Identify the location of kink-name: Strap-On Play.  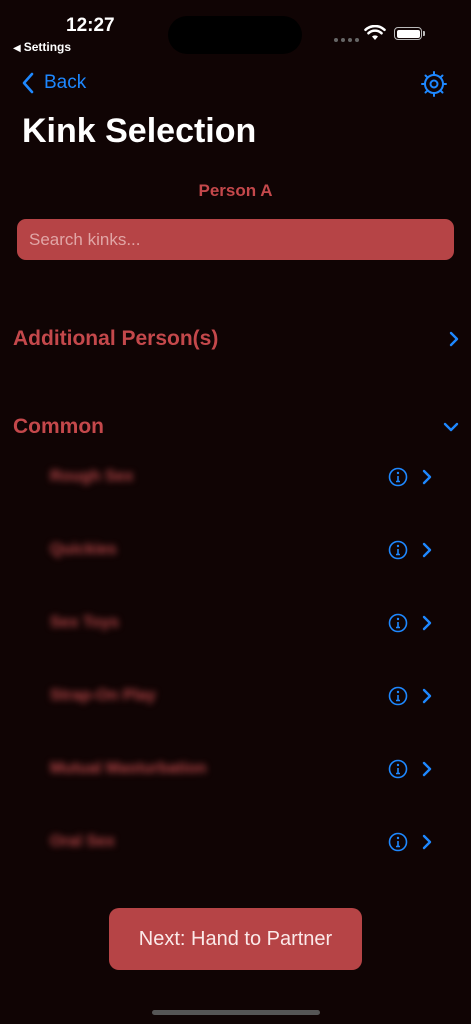
(103, 695).